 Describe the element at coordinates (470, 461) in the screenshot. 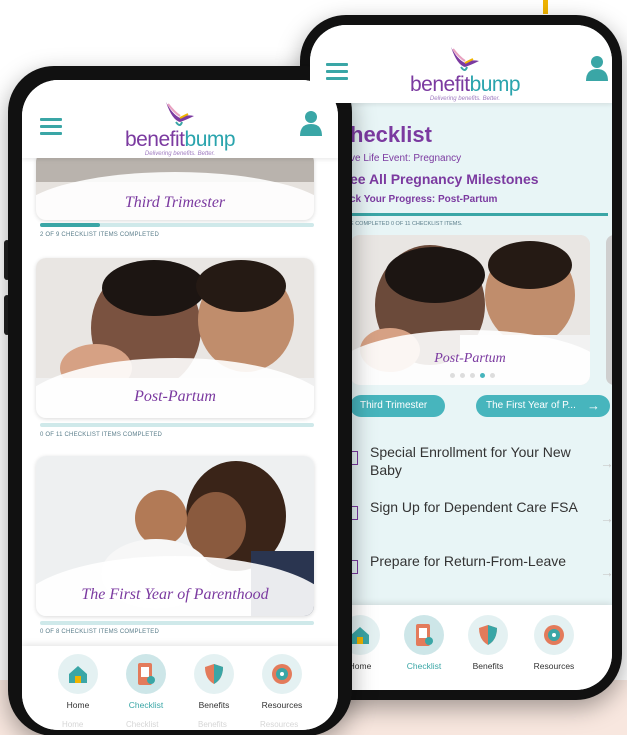

I see `checklist-item-text: Special Enrollment for Your New Baby` at that location.